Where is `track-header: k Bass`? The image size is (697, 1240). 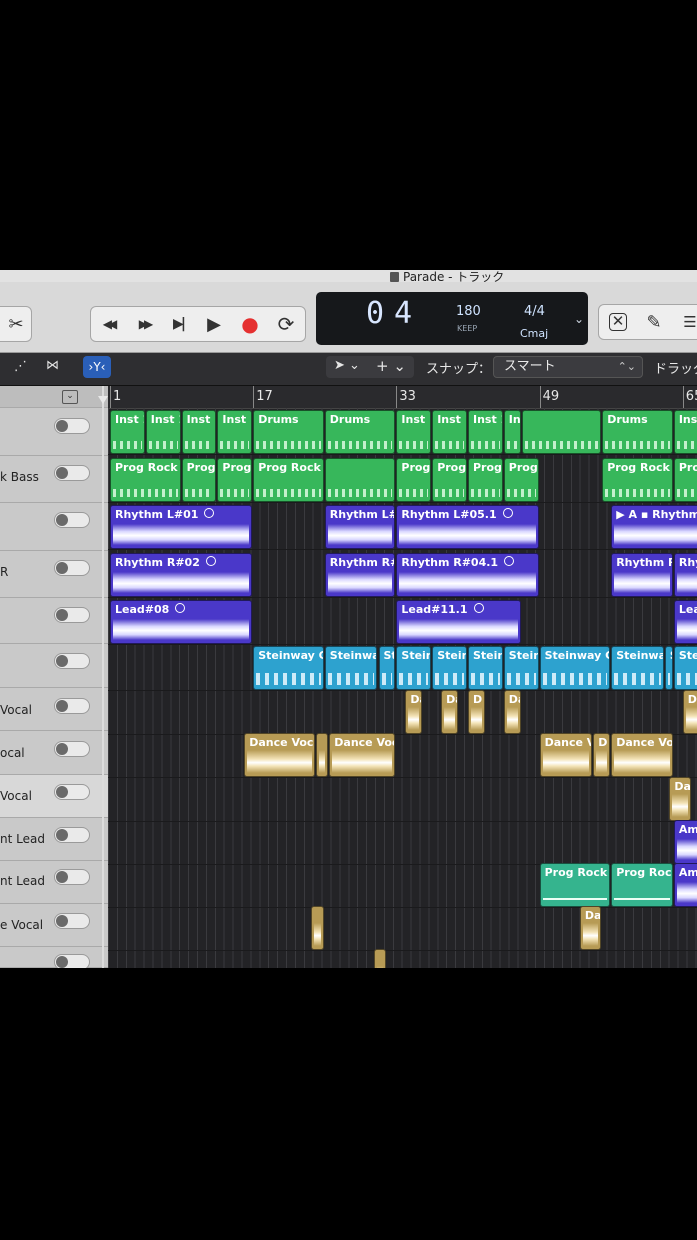 track-header: k Bass is located at coordinates (54, 479).